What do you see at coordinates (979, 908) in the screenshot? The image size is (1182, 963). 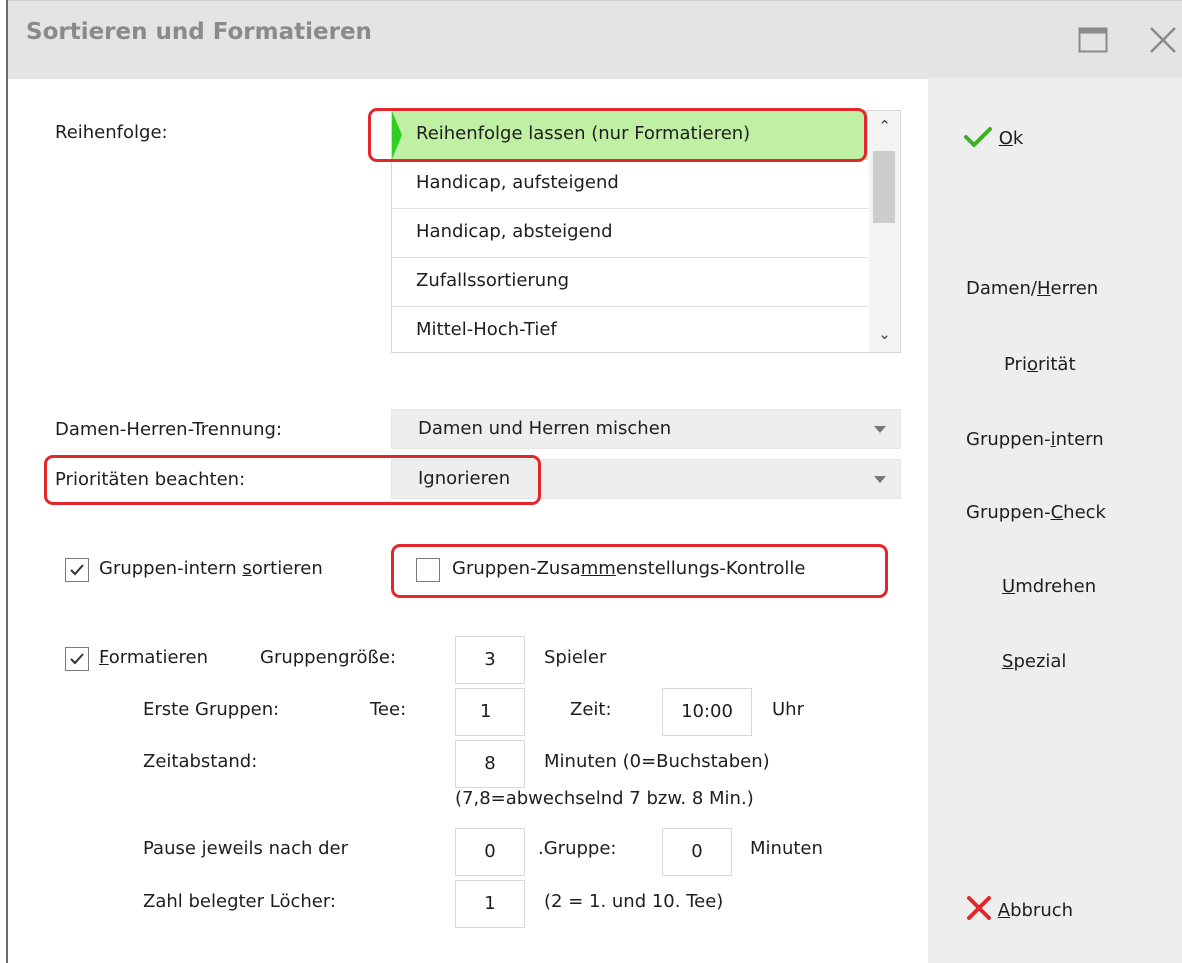 I see `cancel-icon` at bounding box center [979, 908].